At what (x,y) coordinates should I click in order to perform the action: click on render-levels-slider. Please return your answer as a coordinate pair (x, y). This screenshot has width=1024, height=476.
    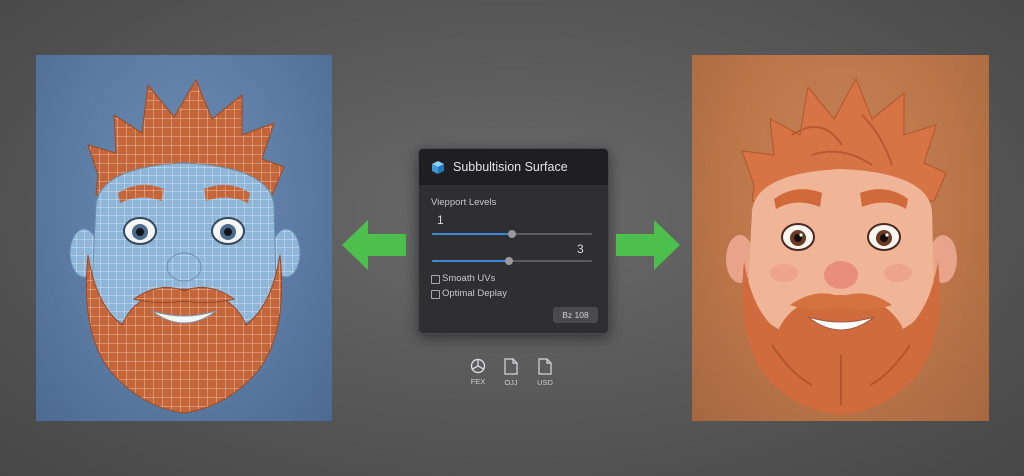
    Looking at the image, I should click on (512, 261).